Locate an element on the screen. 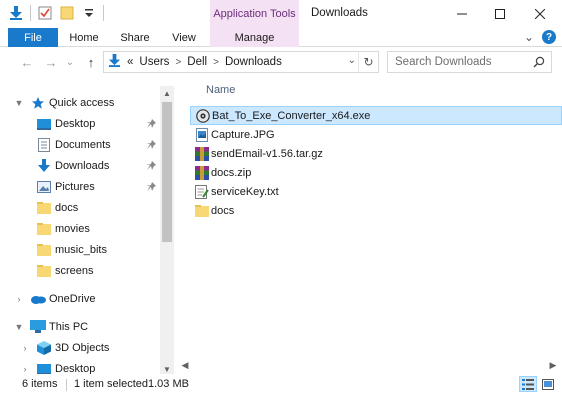 The image size is (562, 400). large-icons-view-button is located at coordinates (548, 384).